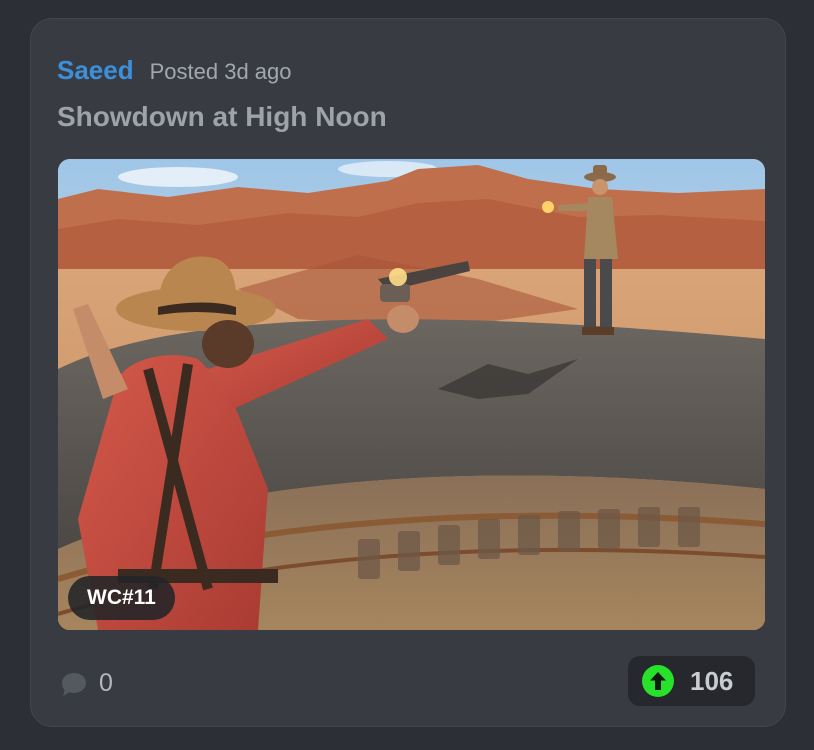 This screenshot has height=750, width=814. Describe the element at coordinates (95, 70) in the screenshot. I see `author-name: Saeed` at that location.